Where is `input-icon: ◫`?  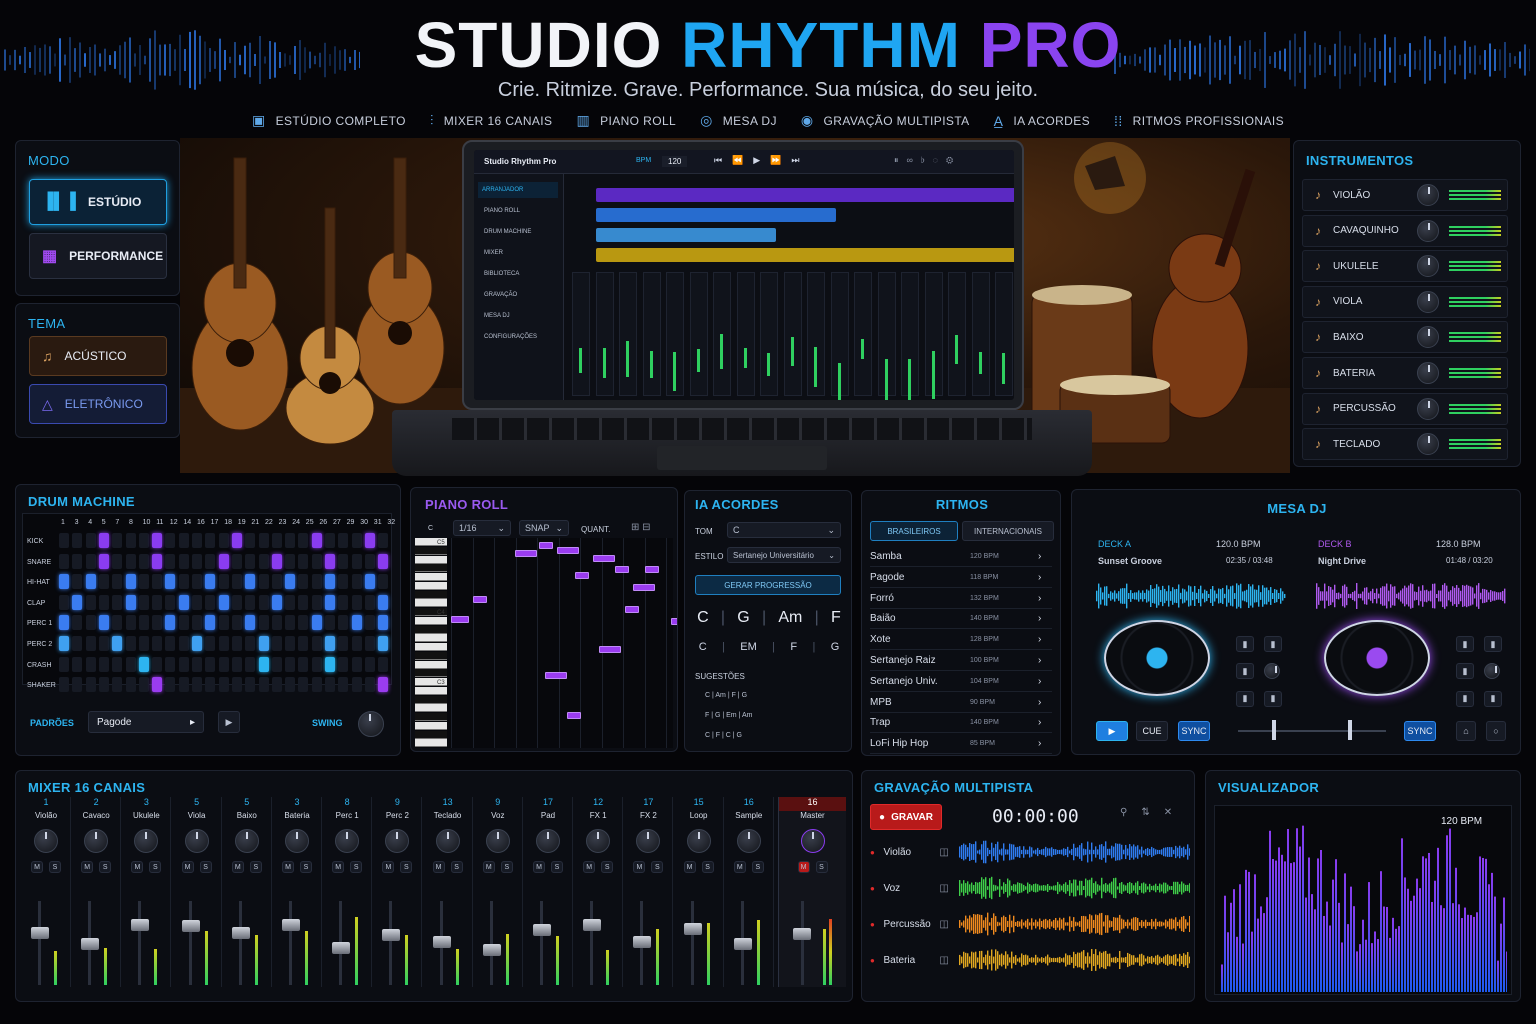 input-icon: ◫ is located at coordinates (948, 852).